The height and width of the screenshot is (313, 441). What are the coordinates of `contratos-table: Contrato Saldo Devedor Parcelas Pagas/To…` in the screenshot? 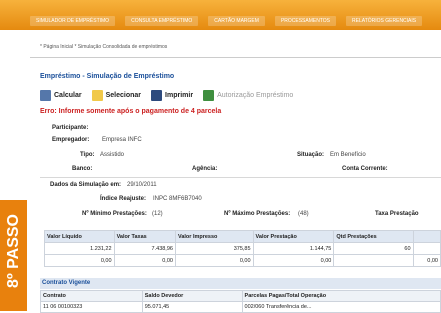 It's located at (240, 301).